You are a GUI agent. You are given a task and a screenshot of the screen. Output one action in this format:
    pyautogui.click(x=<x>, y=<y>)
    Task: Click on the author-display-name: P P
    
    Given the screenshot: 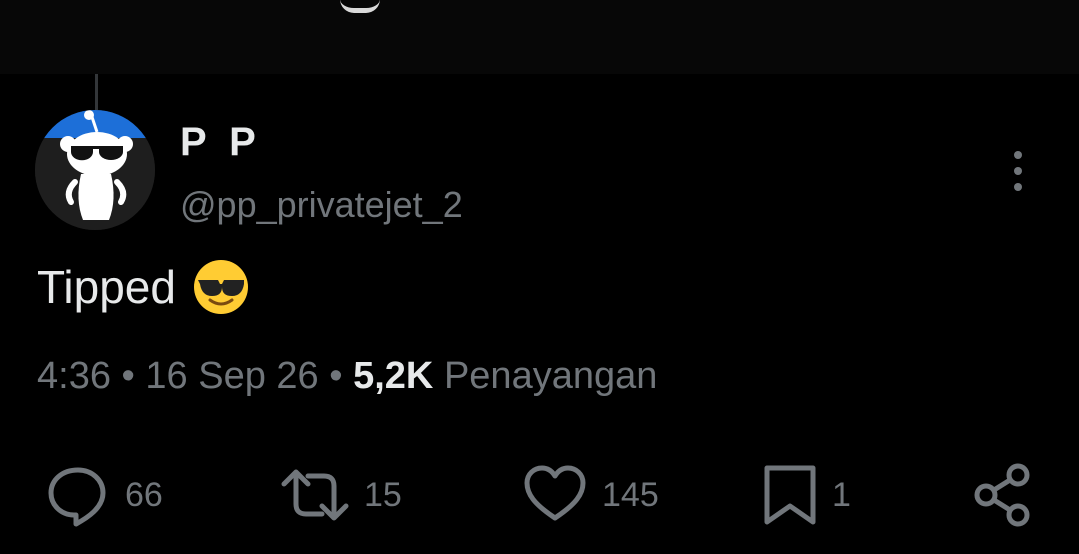 What is the action you would take?
    pyautogui.click(x=221, y=142)
    